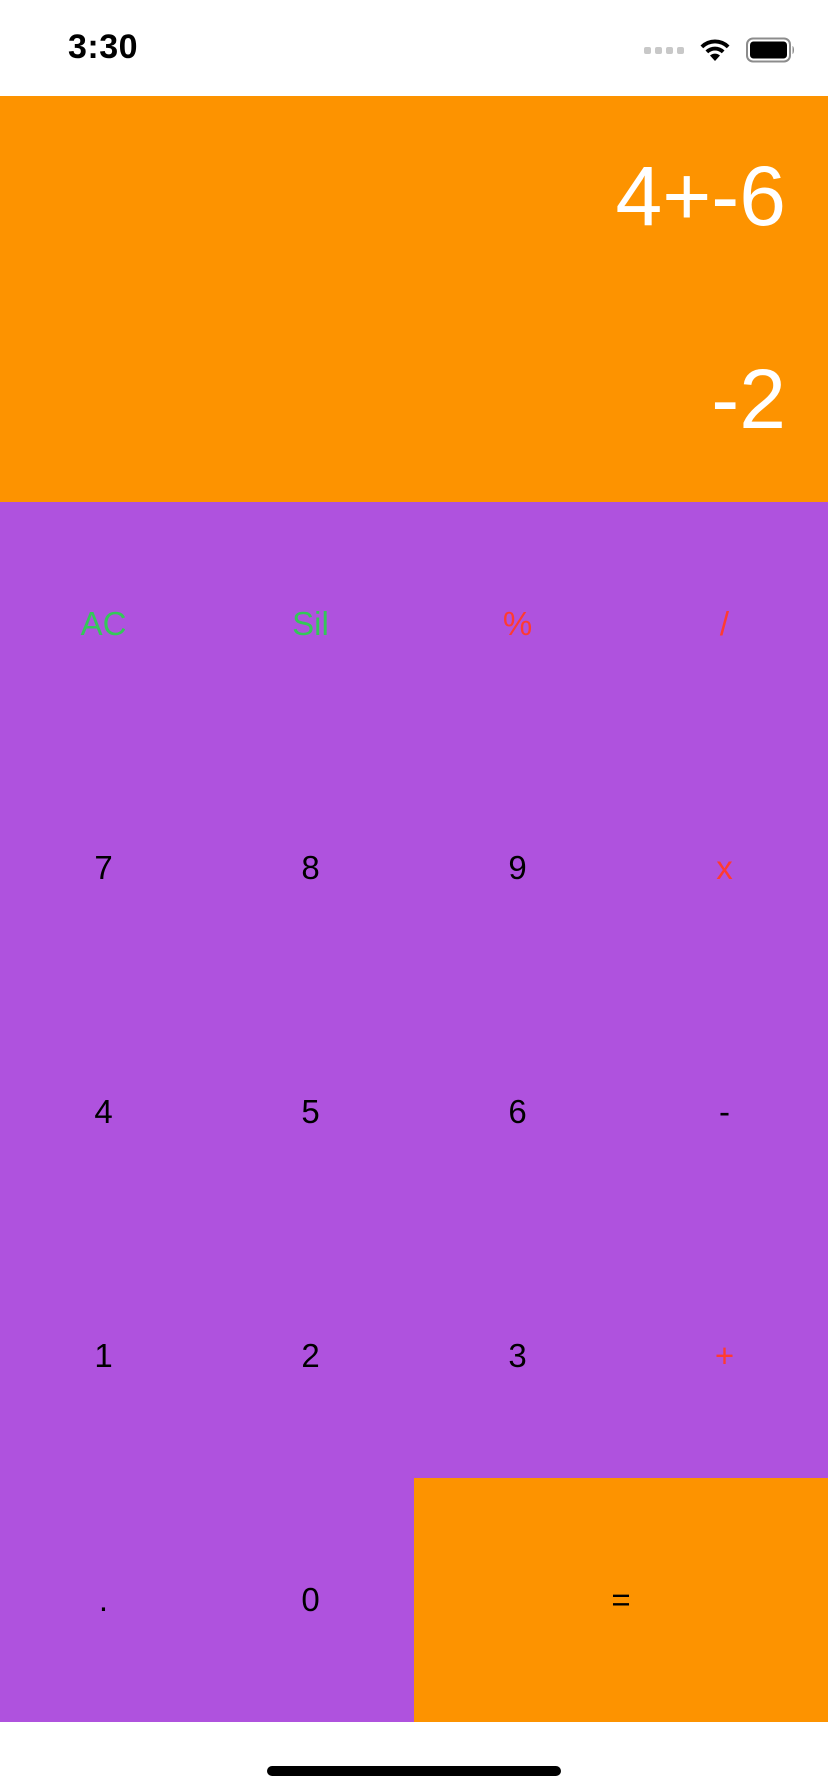 This screenshot has height=1792, width=828. I want to click on nine-button: 9, so click(517, 868).